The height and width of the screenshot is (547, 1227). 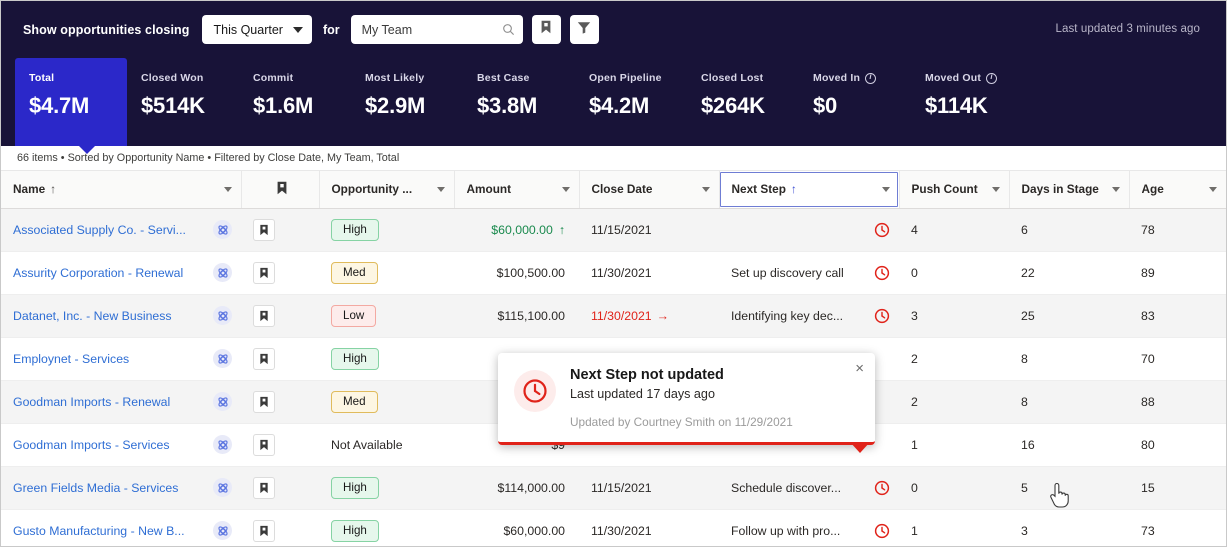 I want to click on cell-amount: $60,000.00 ↑, so click(x=516, y=230).